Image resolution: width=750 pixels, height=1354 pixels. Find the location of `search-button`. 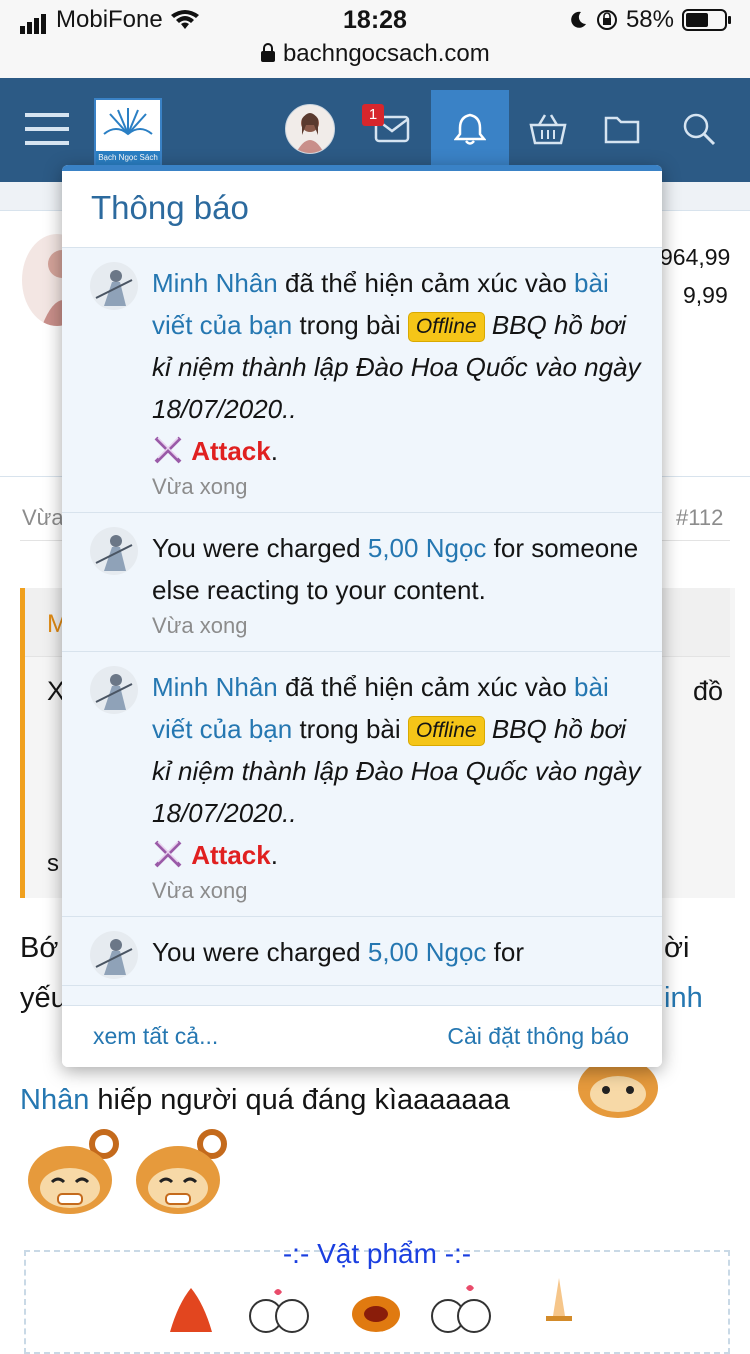

search-button is located at coordinates (699, 129).